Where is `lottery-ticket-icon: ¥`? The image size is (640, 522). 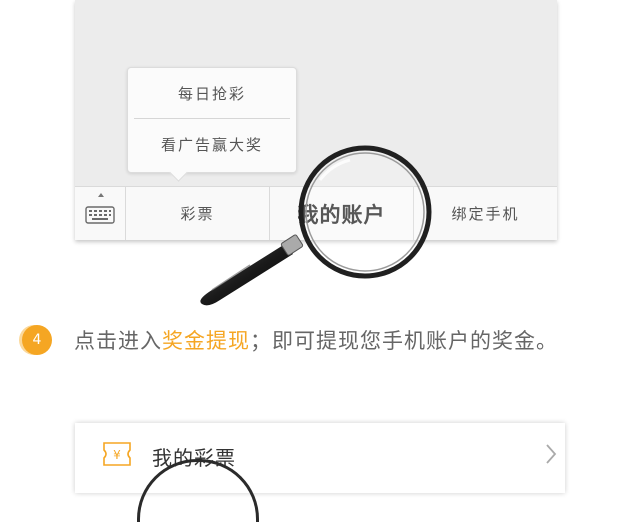
lottery-ticket-icon: ¥ is located at coordinates (117, 454).